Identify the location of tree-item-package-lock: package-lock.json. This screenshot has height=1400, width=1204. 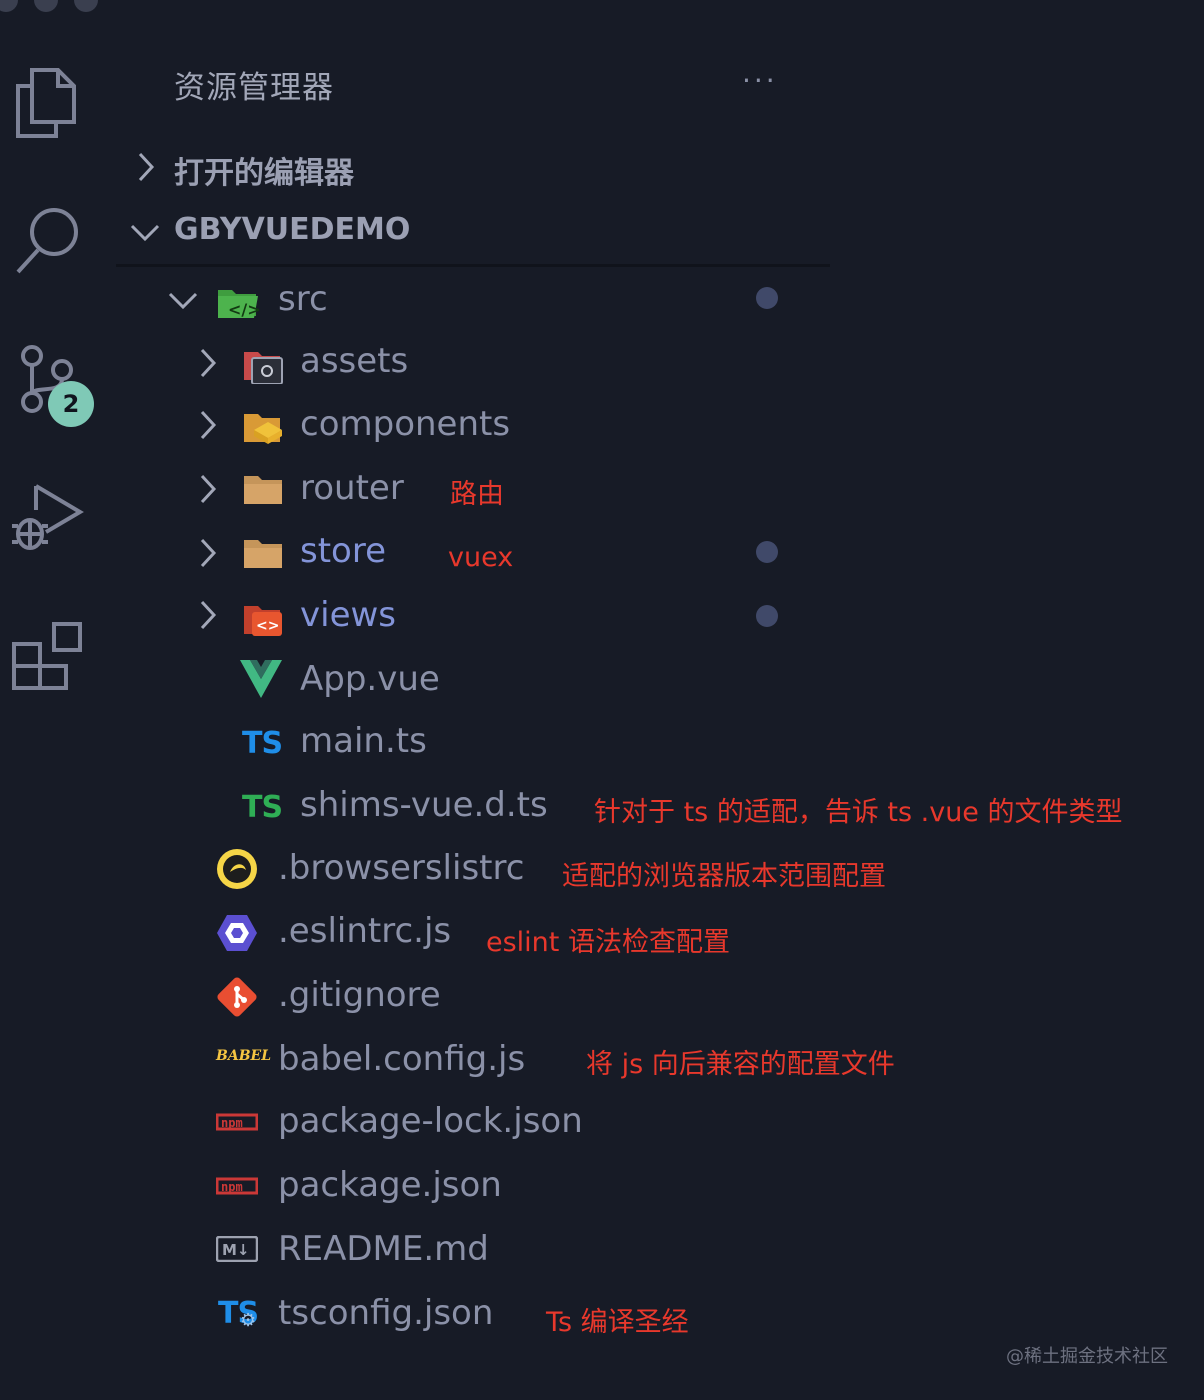
(430, 1121).